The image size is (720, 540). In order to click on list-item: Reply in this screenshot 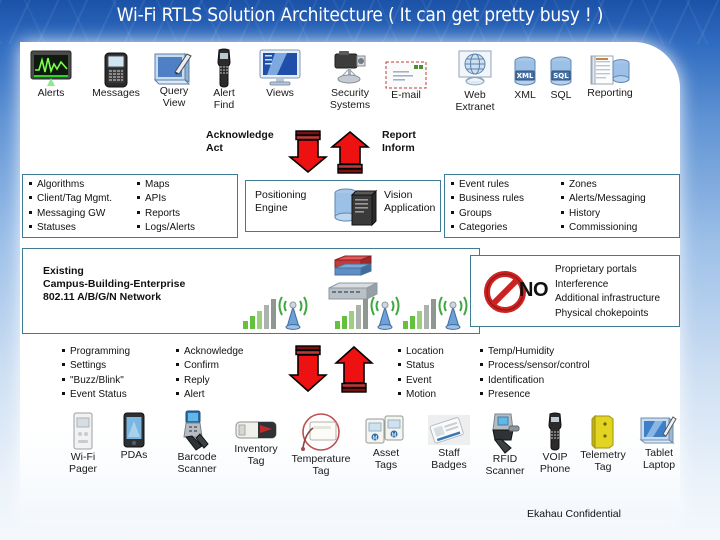, I will do `click(225, 381)`.